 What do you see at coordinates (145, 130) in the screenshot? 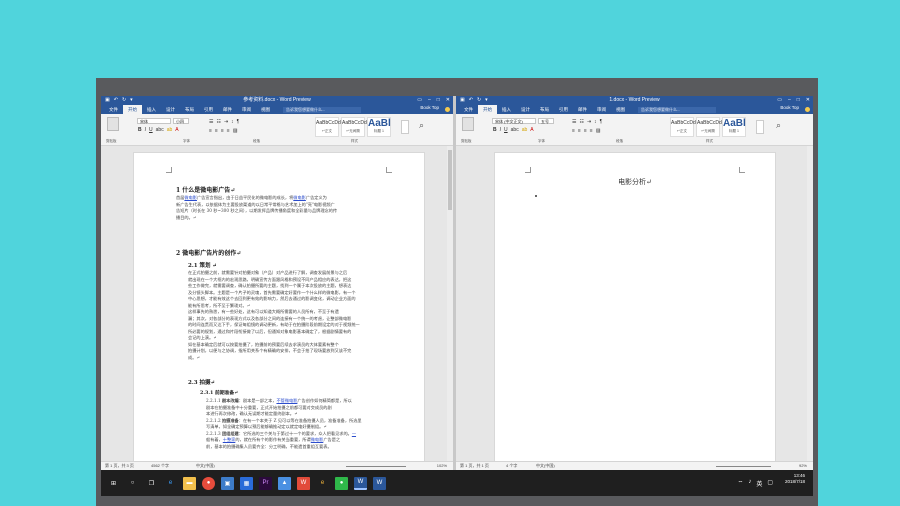
I see `italic-icon: I` at bounding box center [145, 130].